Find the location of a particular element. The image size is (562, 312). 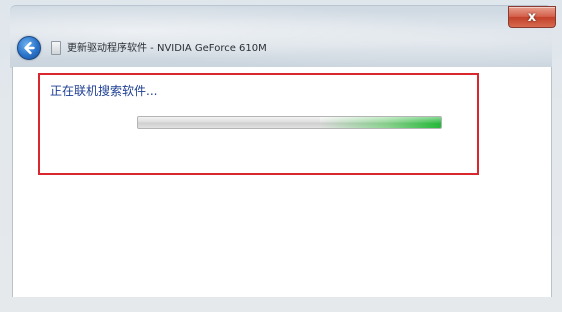

search-progress-bar is located at coordinates (289, 122).